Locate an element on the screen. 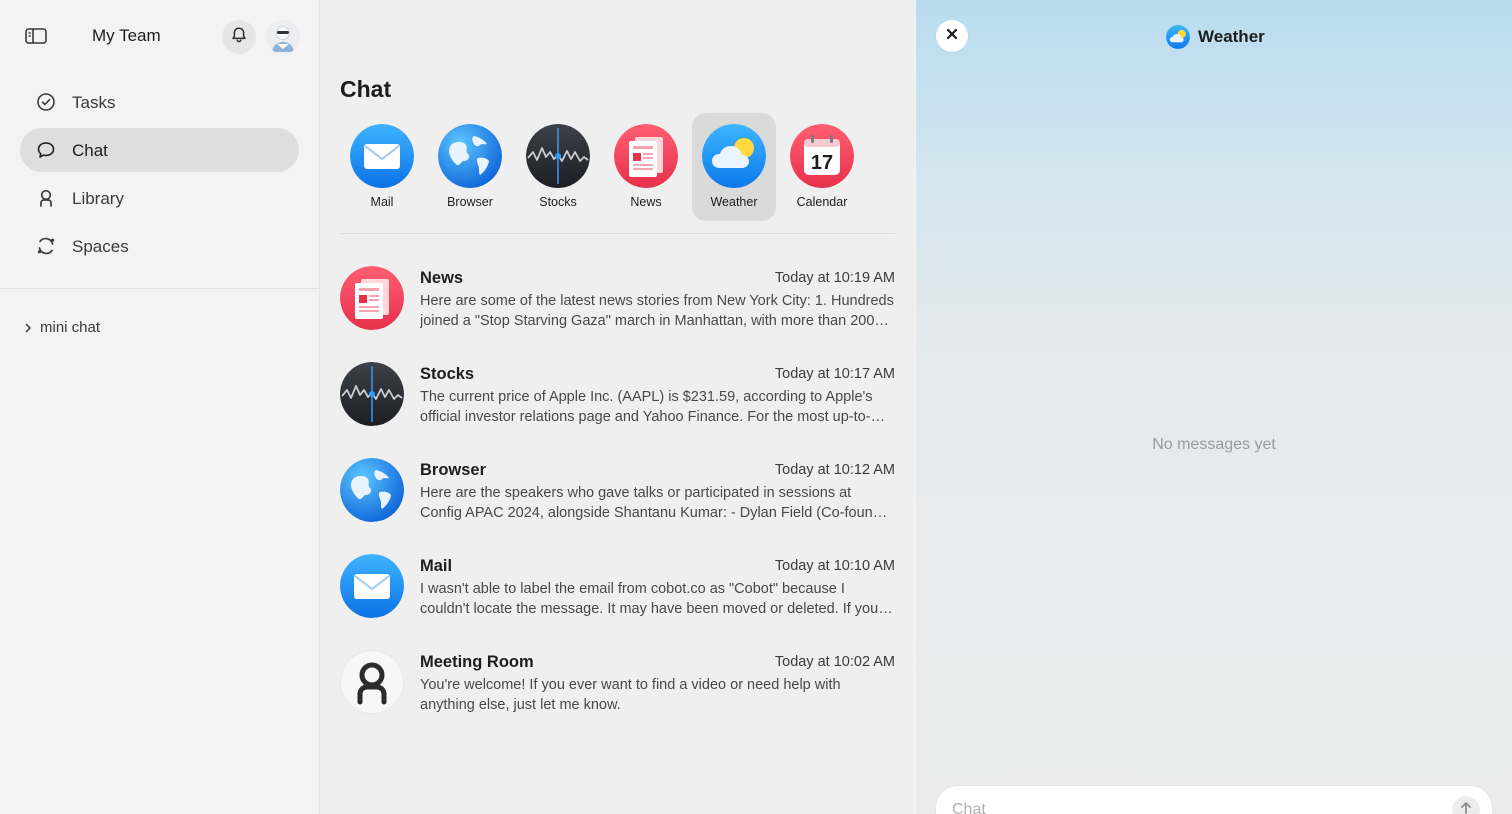 The image size is (1512, 814). user-avatar is located at coordinates (283, 37).